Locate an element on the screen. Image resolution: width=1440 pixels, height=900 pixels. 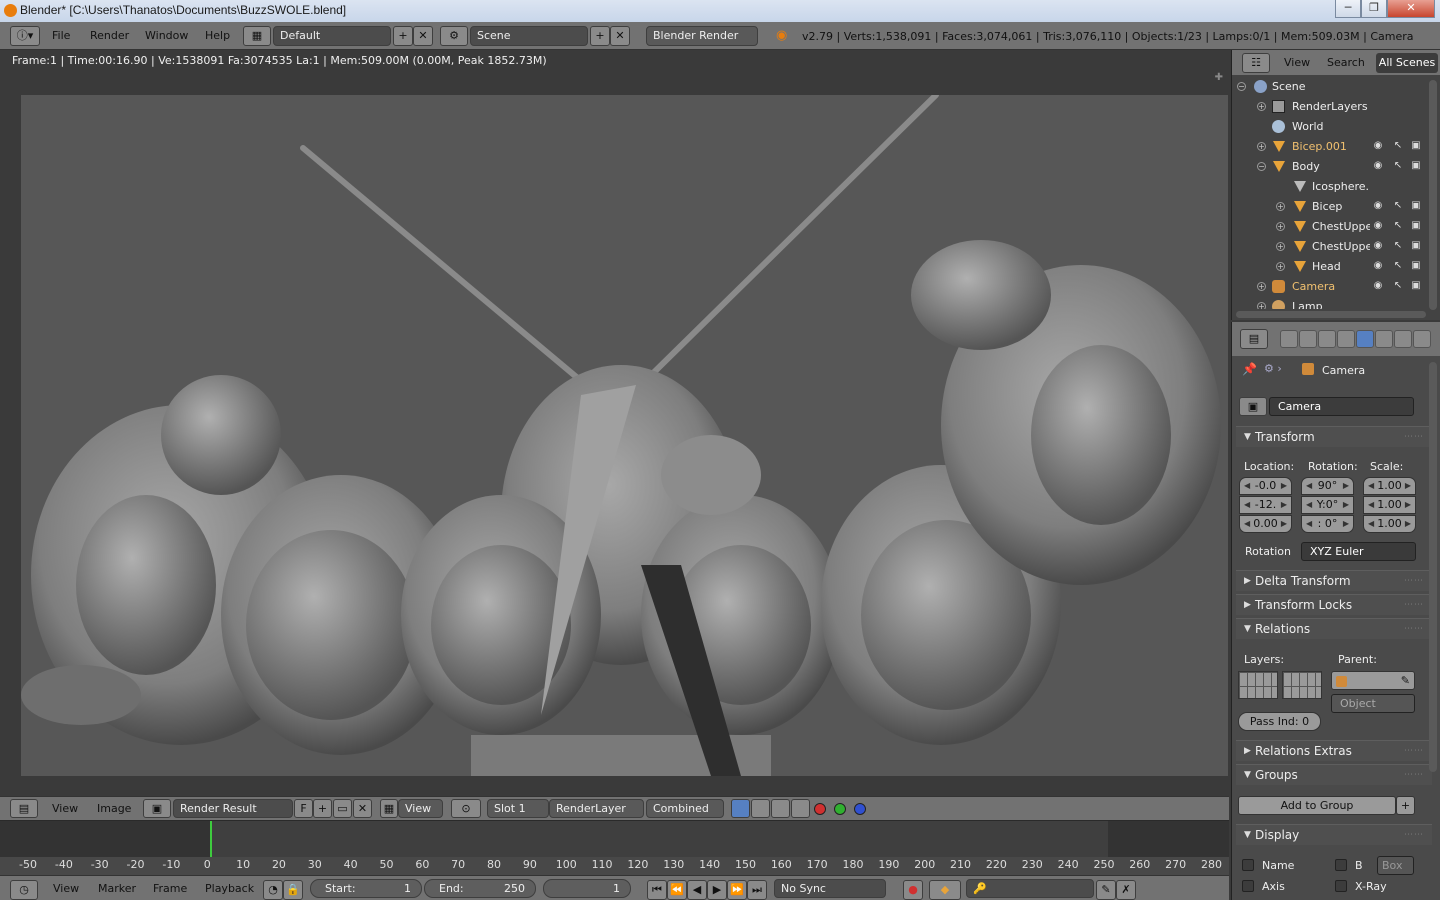
rotation-y-field: ◀ Y:0° ▶ is located at coordinates (1327, 505).